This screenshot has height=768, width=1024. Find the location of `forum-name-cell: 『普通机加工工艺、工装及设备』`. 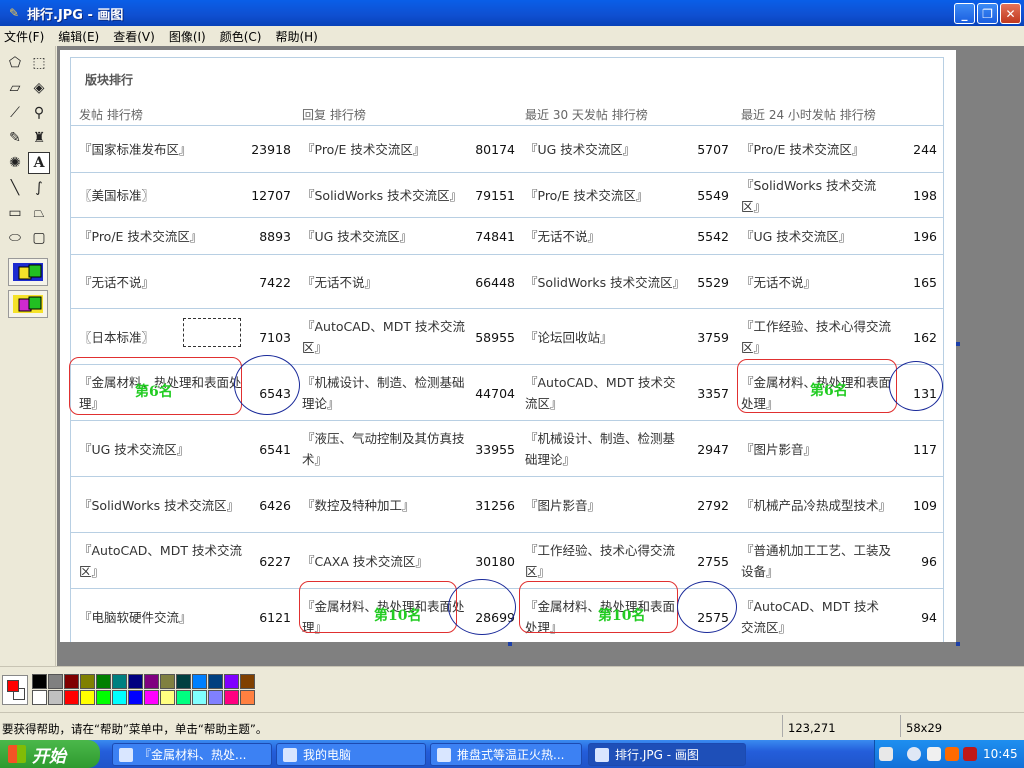

forum-name-cell: 『普通机加工工艺、工装及设备』 is located at coordinates (816, 561).